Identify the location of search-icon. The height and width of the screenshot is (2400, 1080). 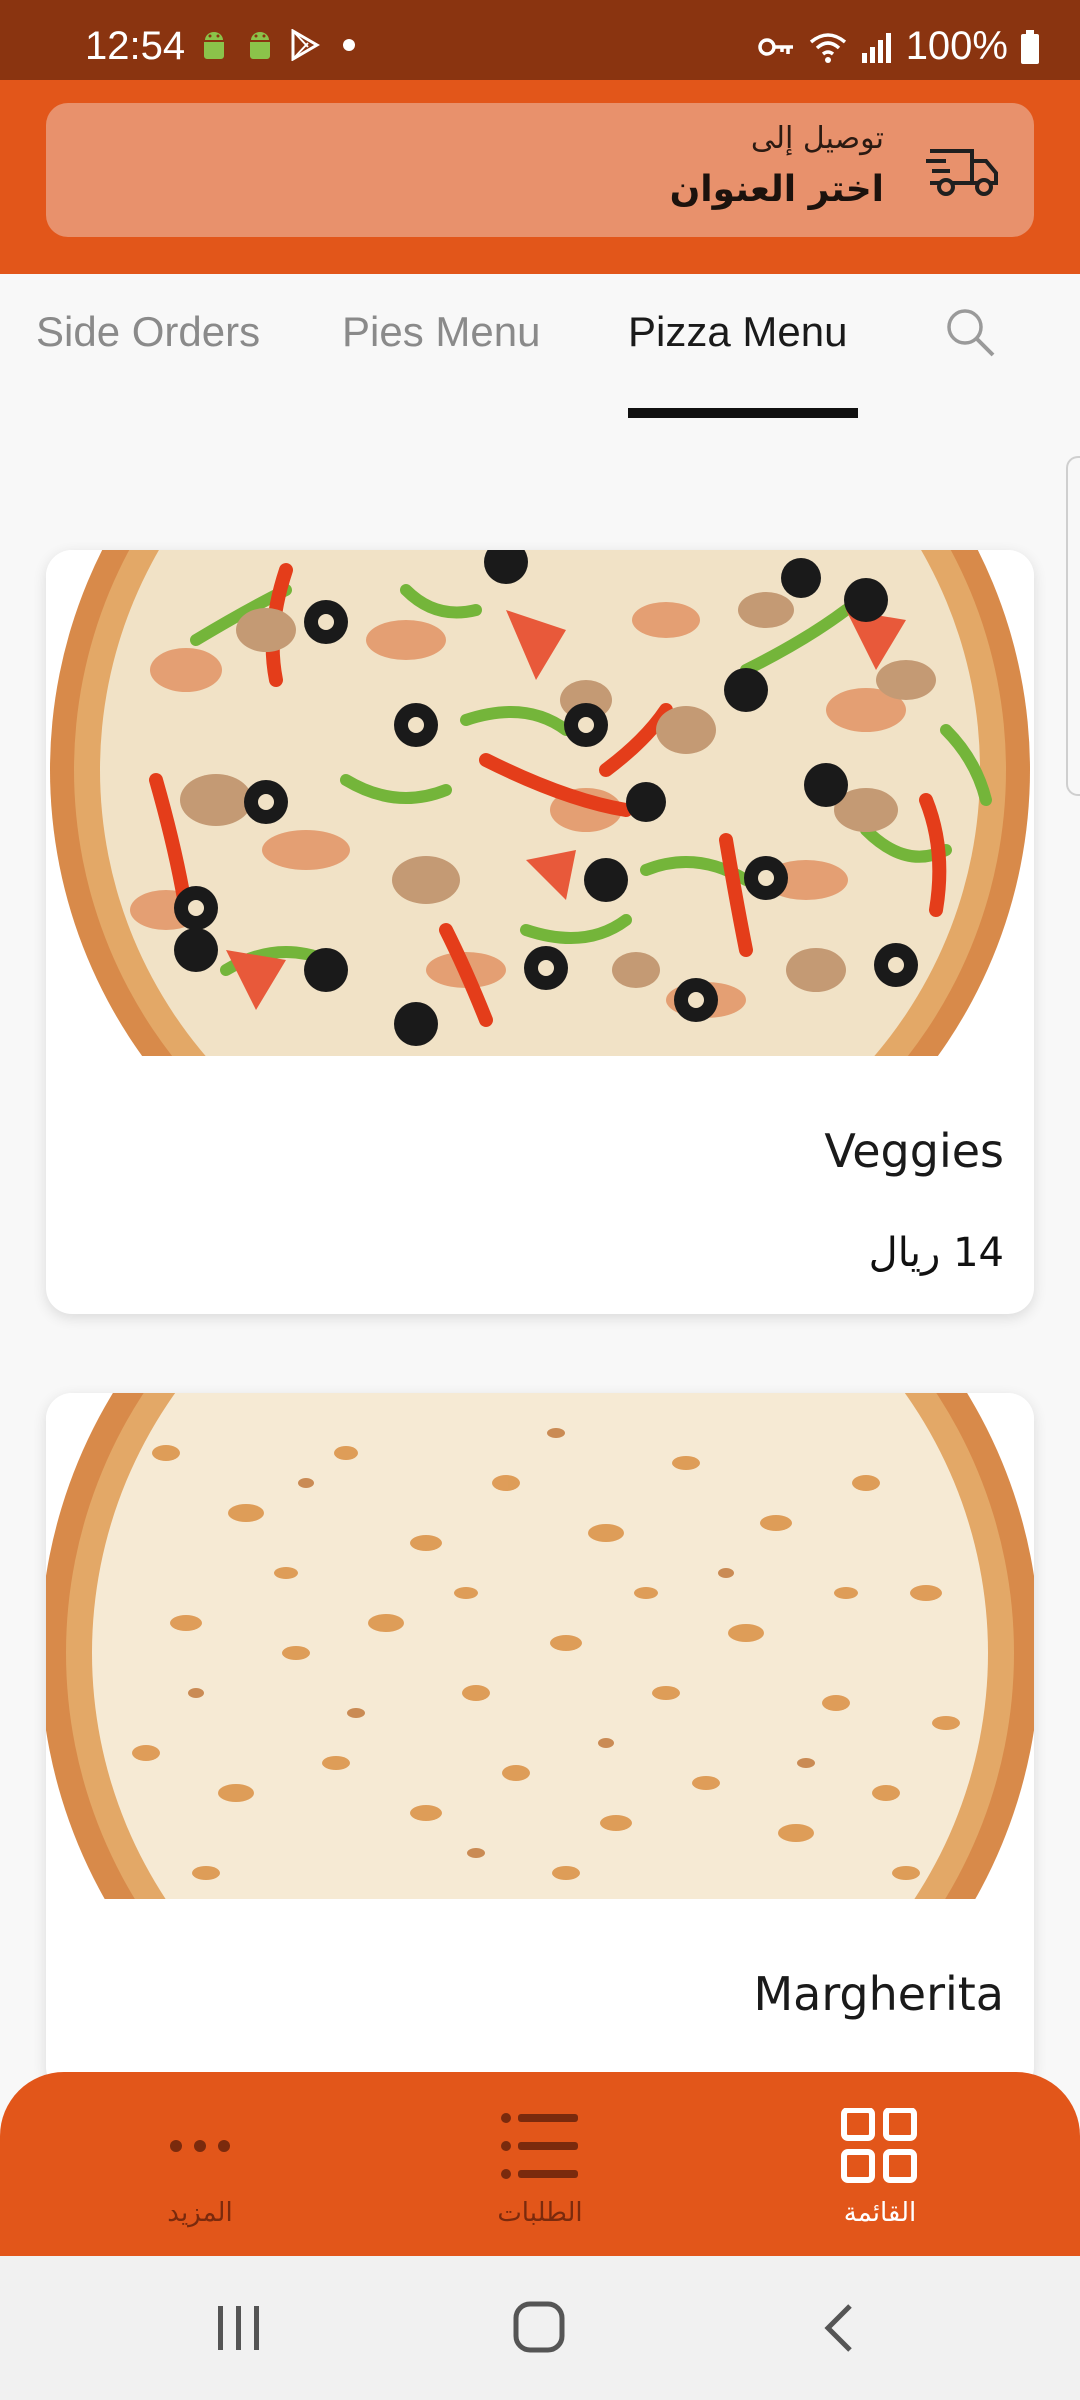
(970, 332).